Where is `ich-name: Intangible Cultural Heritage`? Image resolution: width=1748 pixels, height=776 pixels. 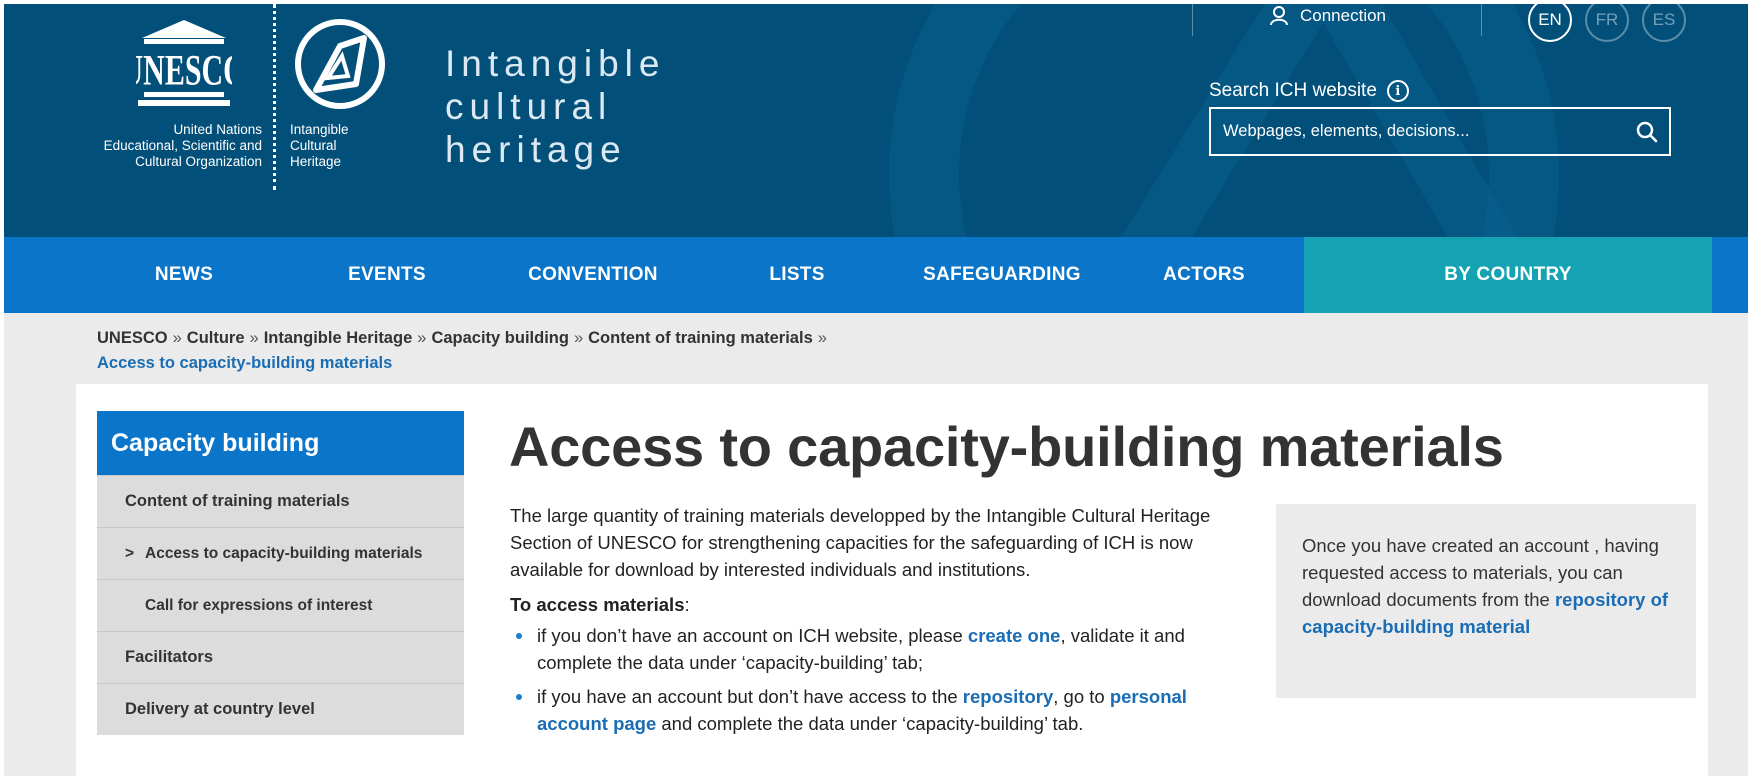
ich-name: Intangible Cultural Heritage is located at coordinates (319, 146).